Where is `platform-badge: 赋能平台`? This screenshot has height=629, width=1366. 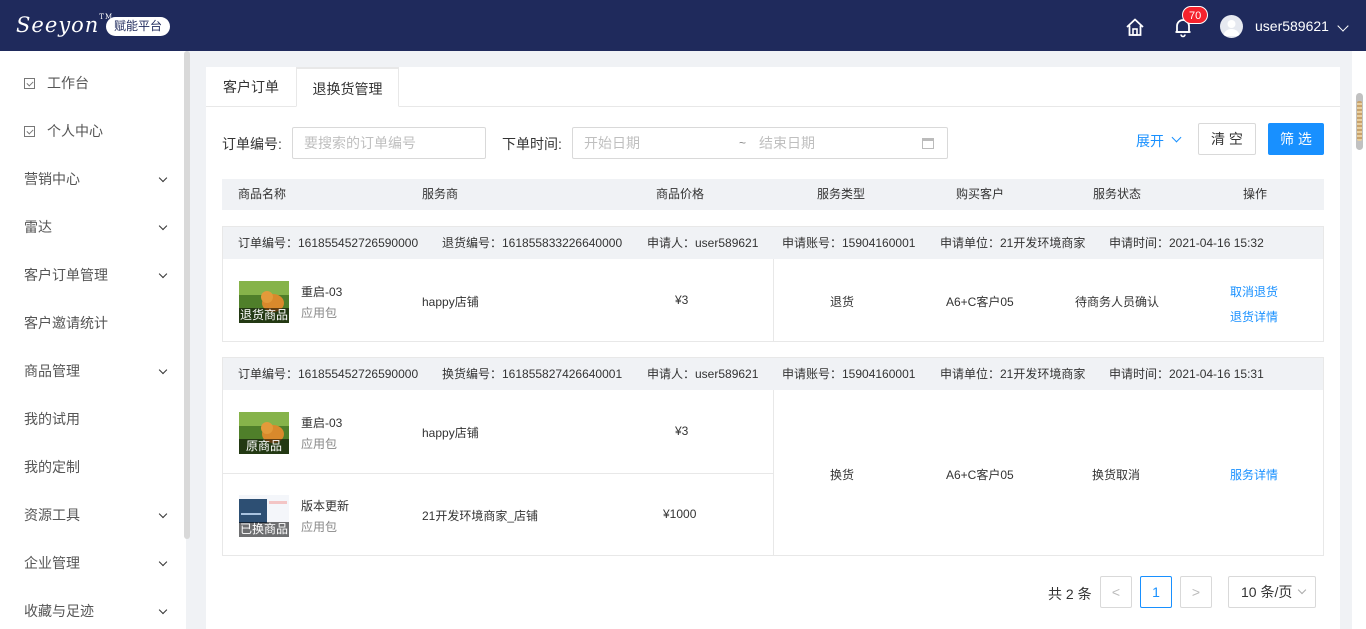 platform-badge: 赋能平台 is located at coordinates (138, 26).